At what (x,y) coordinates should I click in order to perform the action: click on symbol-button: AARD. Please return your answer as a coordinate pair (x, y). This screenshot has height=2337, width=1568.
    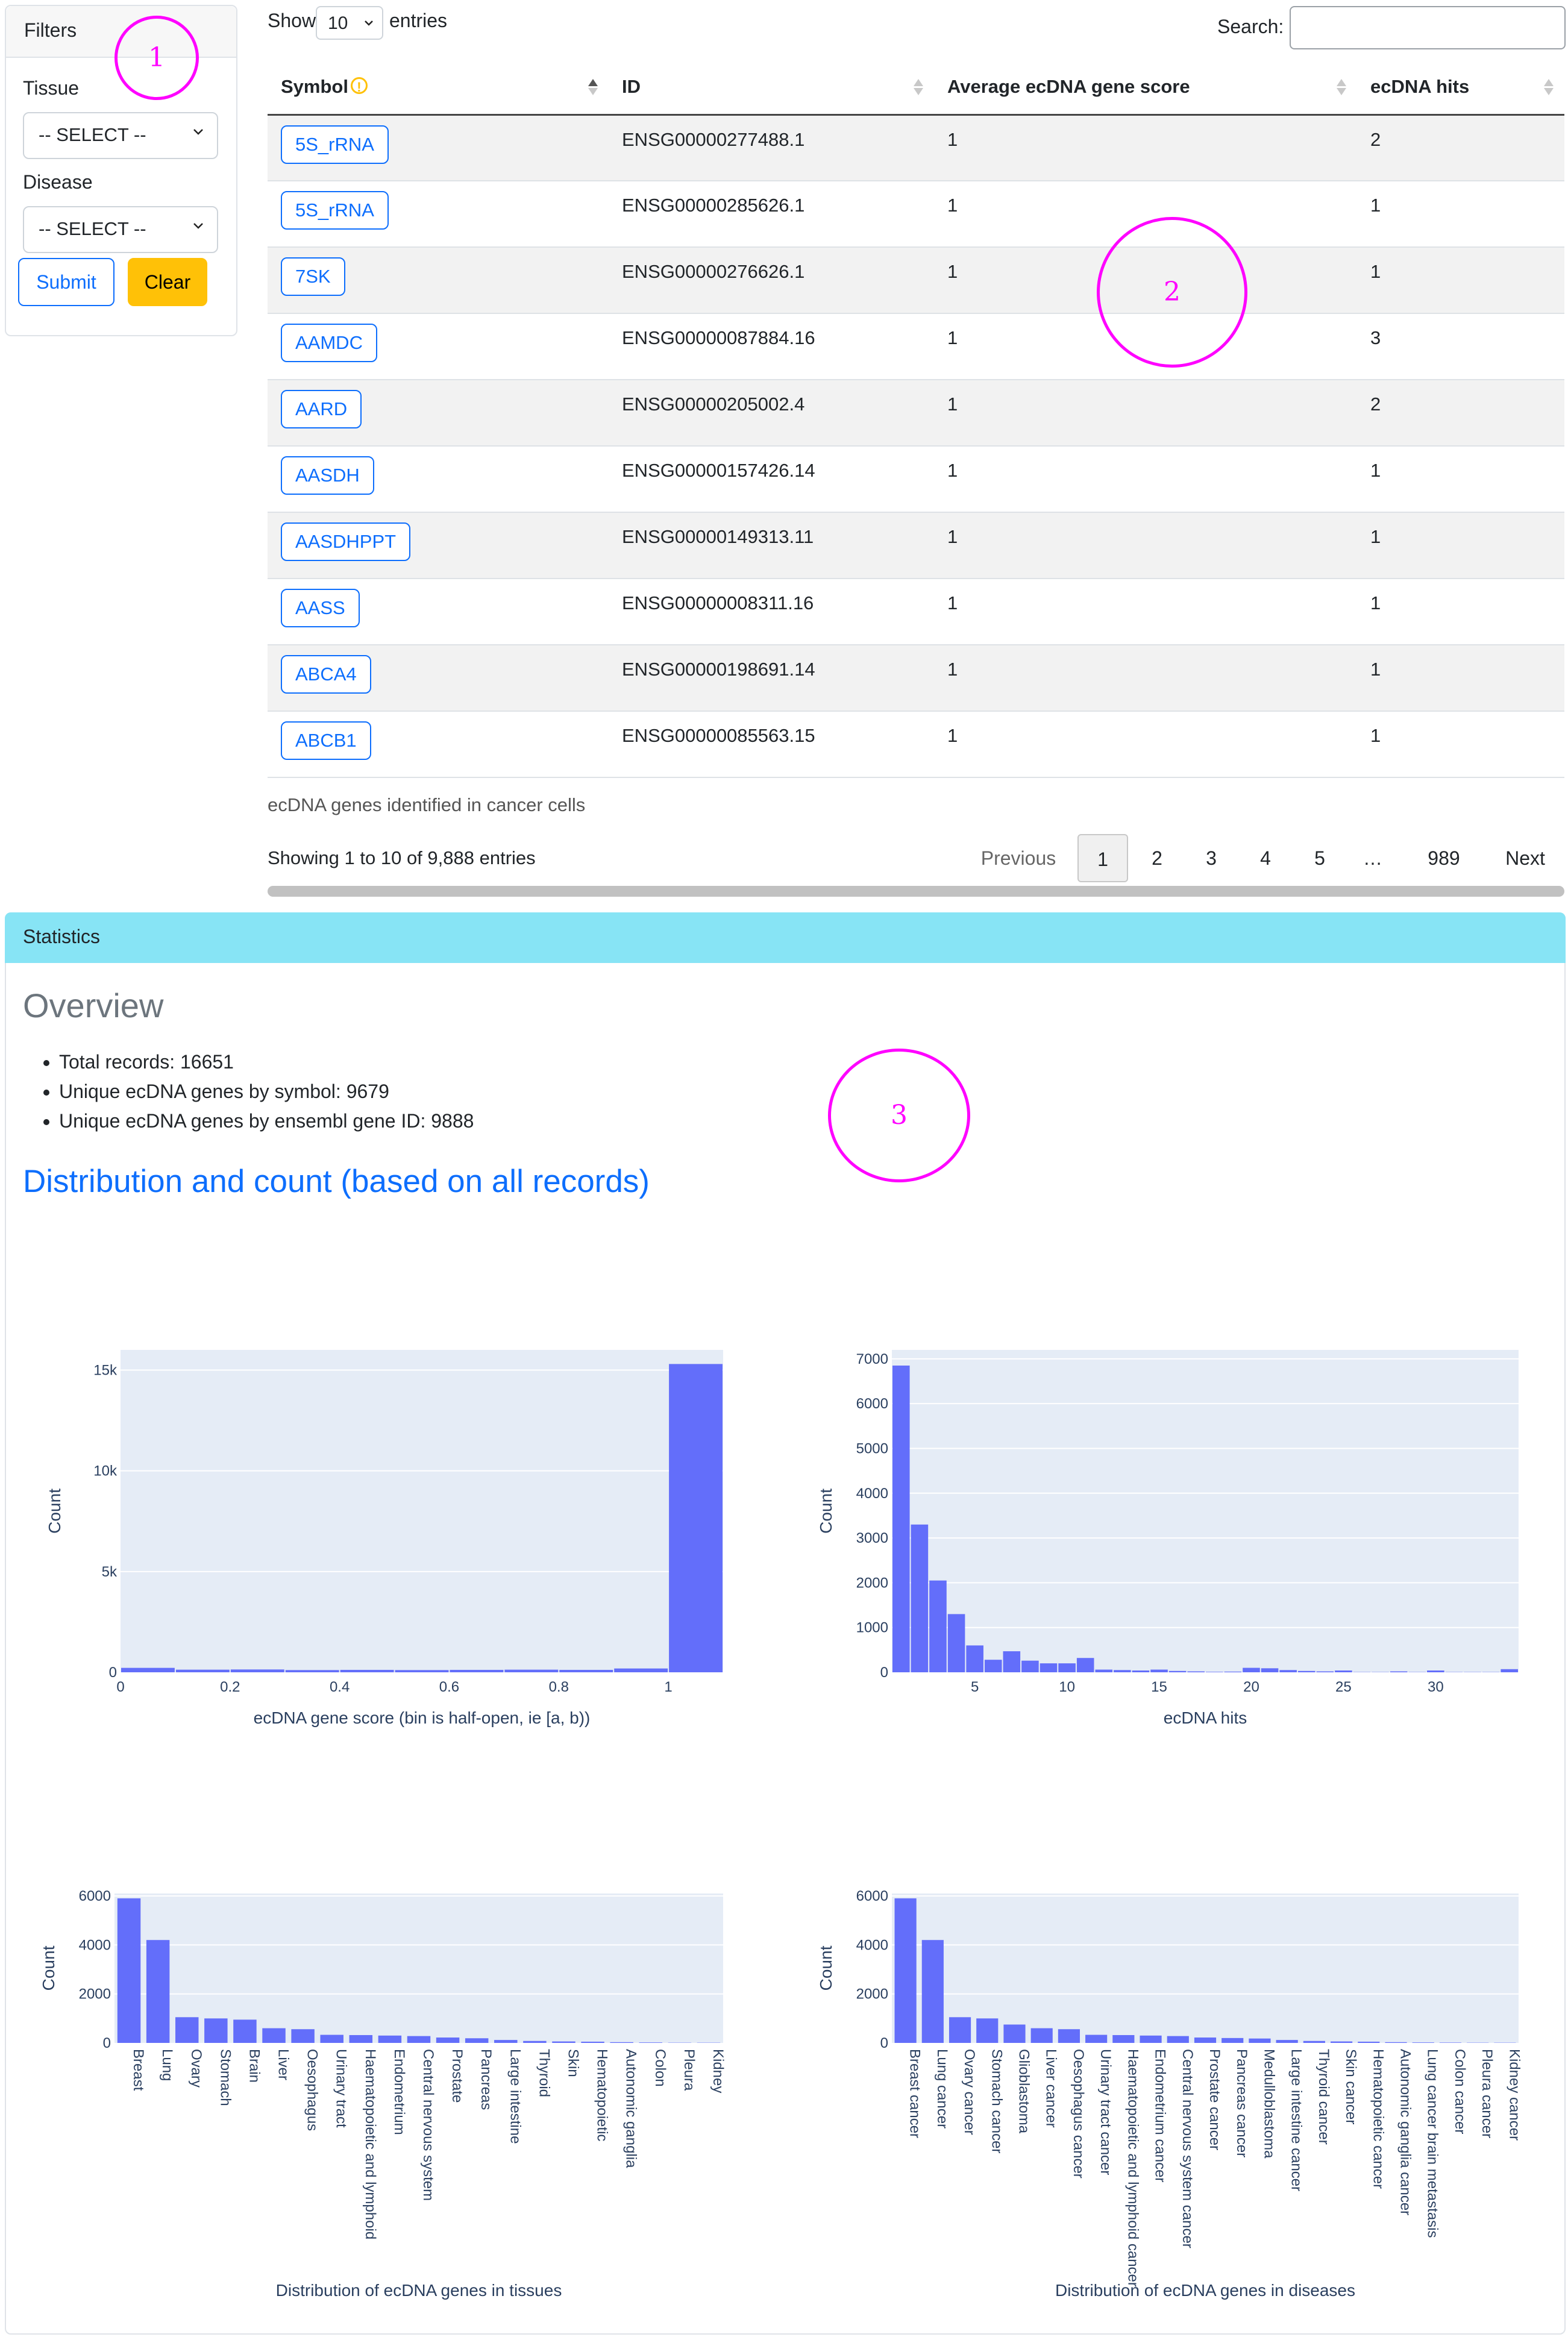
    Looking at the image, I should click on (321, 409).